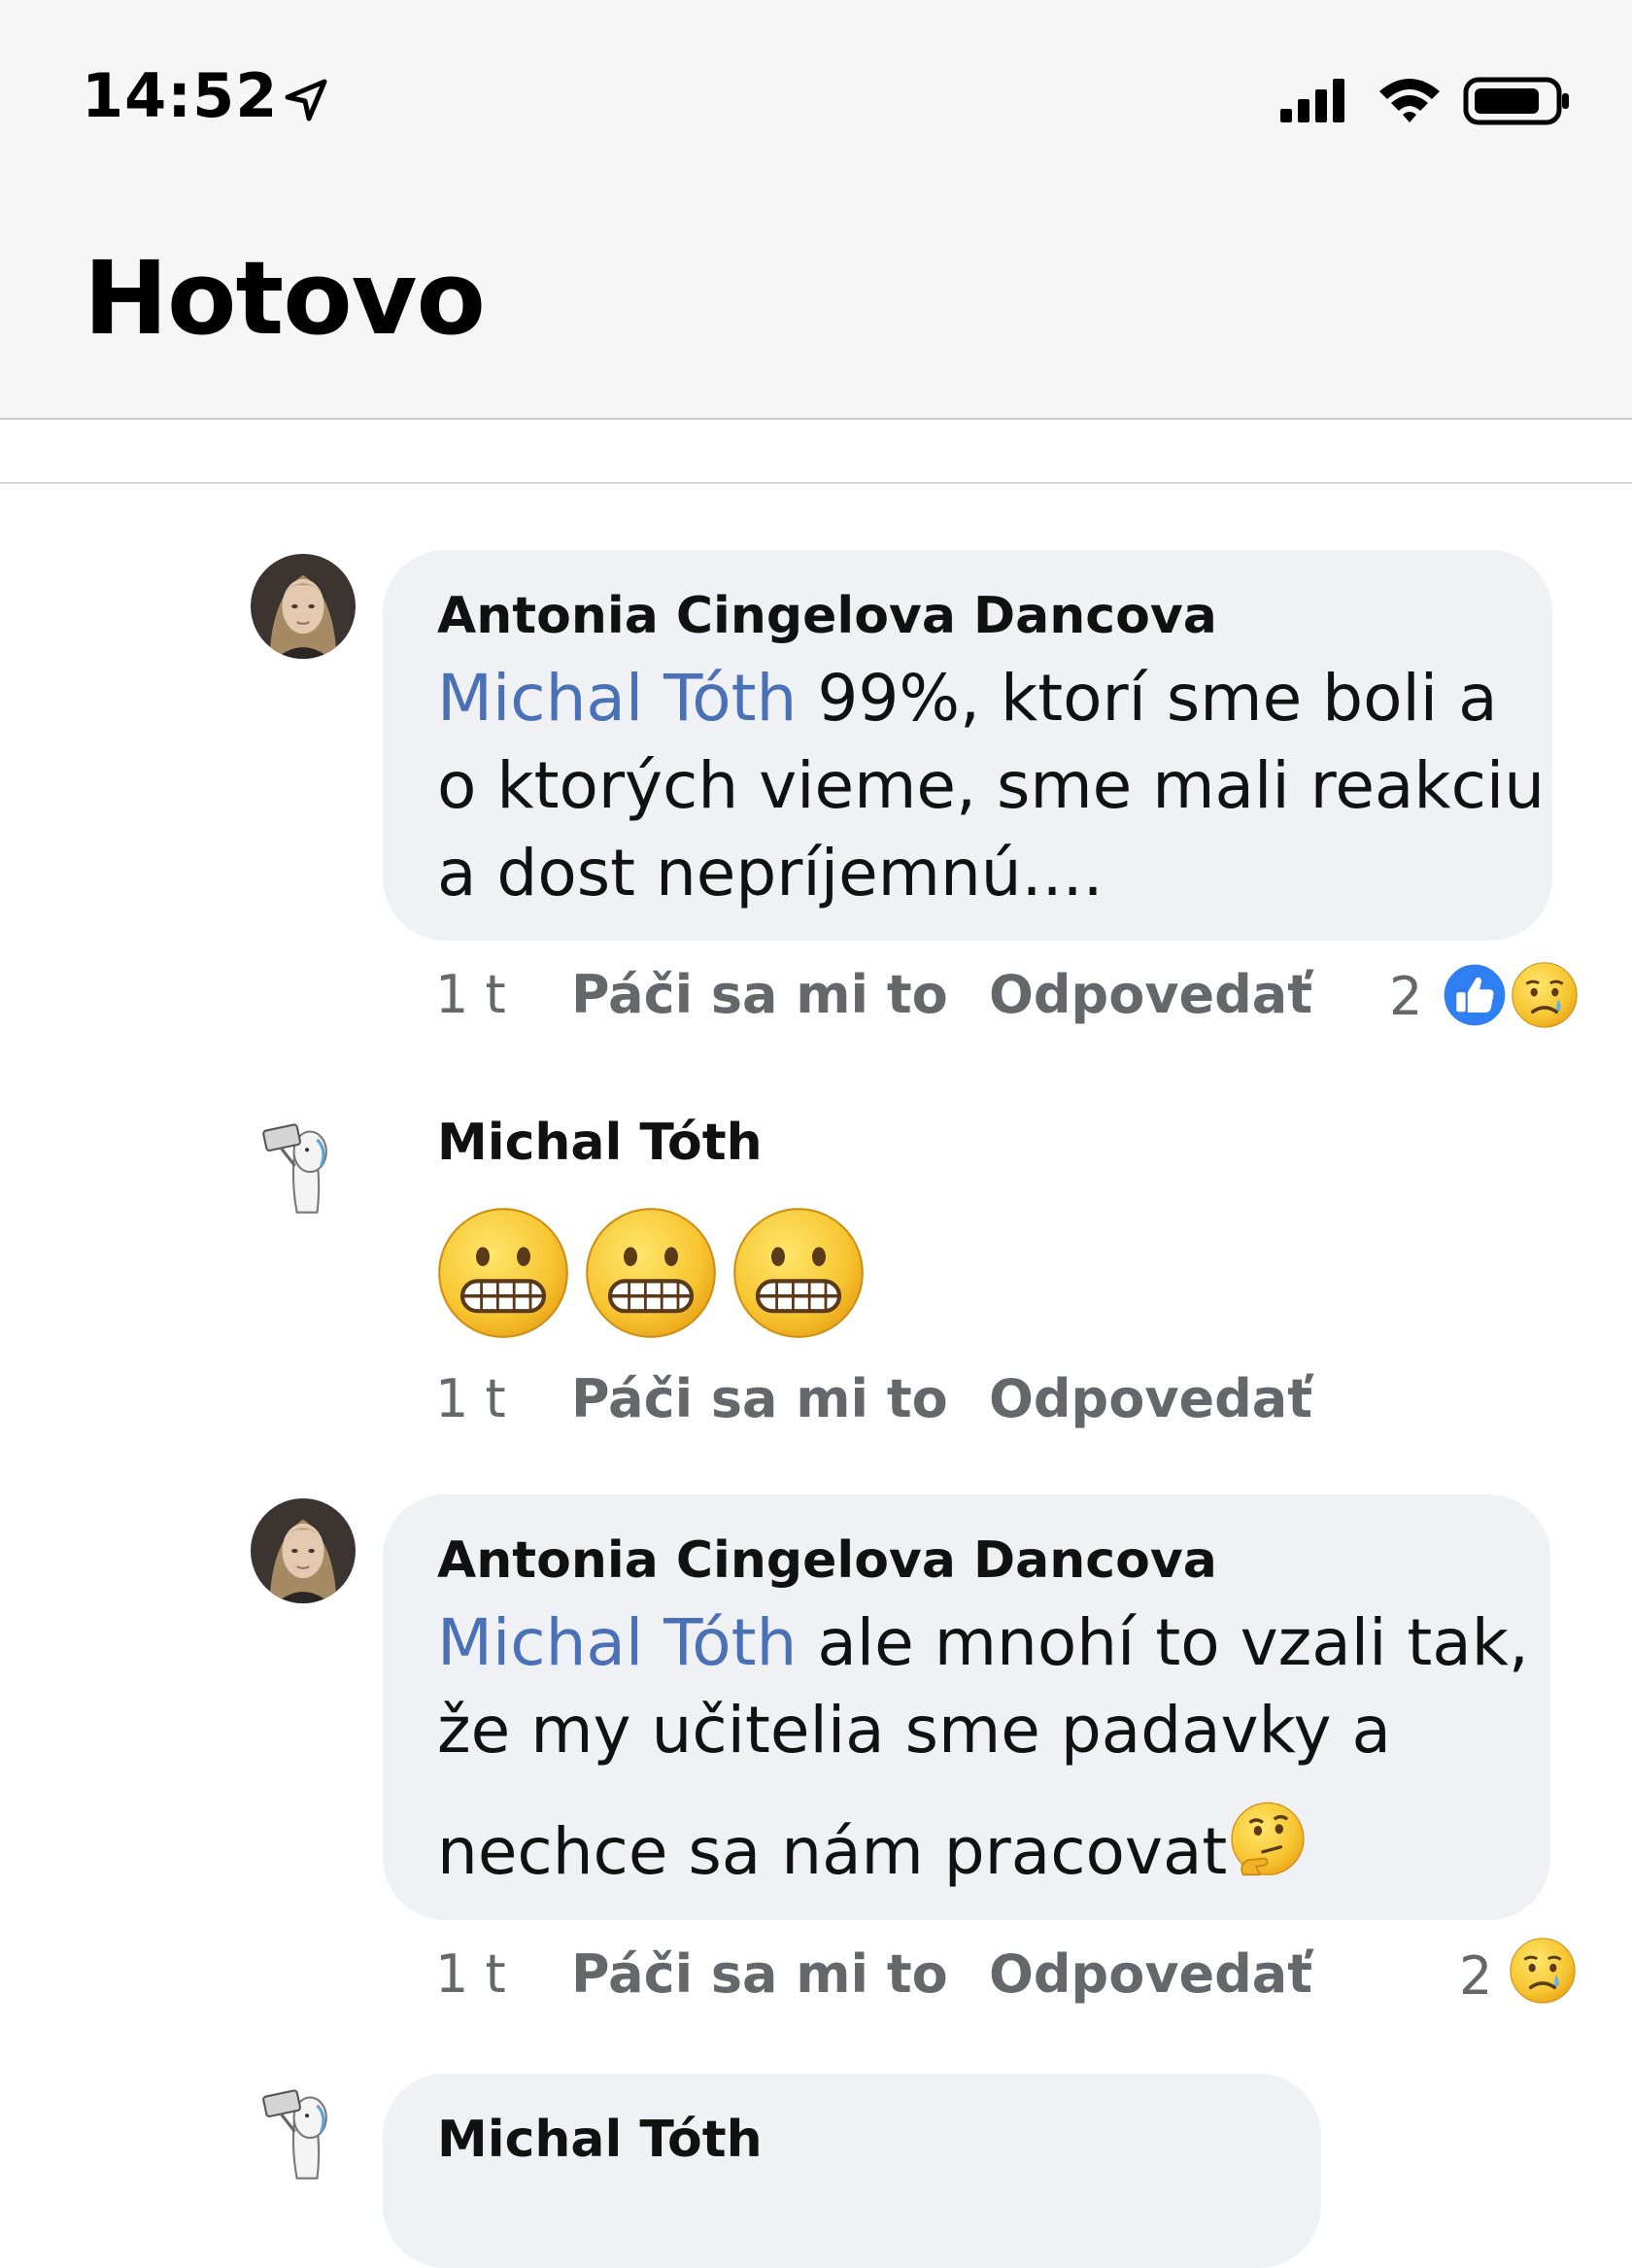  What do you see at coordinates (967, 699) in the screenshot?
I see `comment-text-line: Michal Tóth 99%, ktorí sme boli a` at bounding box center [967, 699].